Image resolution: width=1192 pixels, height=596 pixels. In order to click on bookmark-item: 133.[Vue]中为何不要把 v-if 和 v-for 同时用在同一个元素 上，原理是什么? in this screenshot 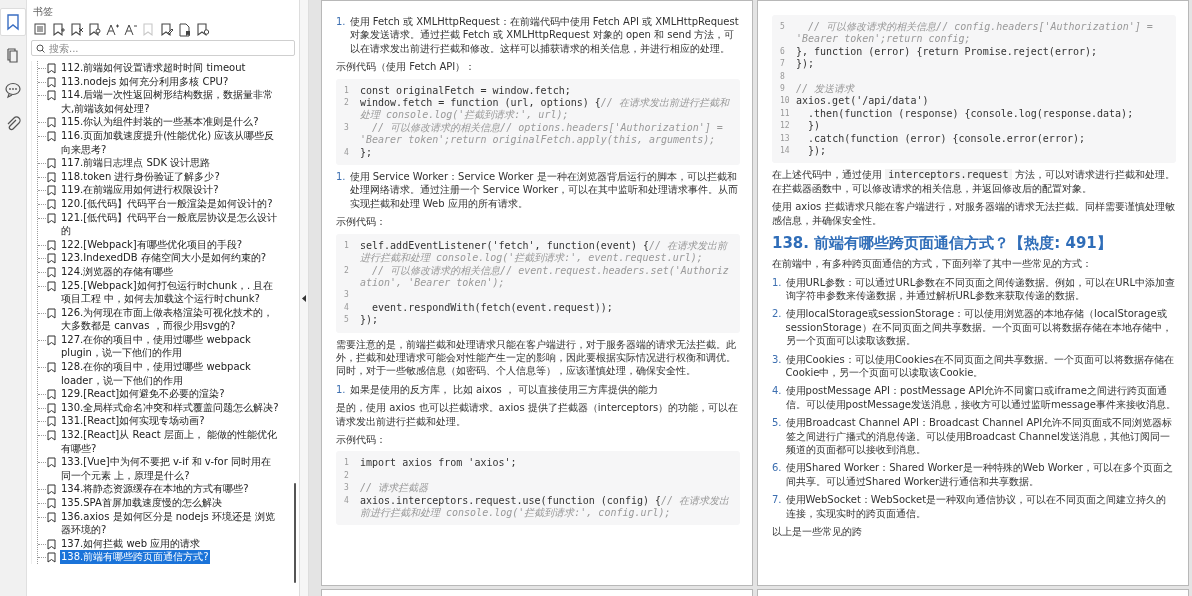, I will do `click(170, 469)`.